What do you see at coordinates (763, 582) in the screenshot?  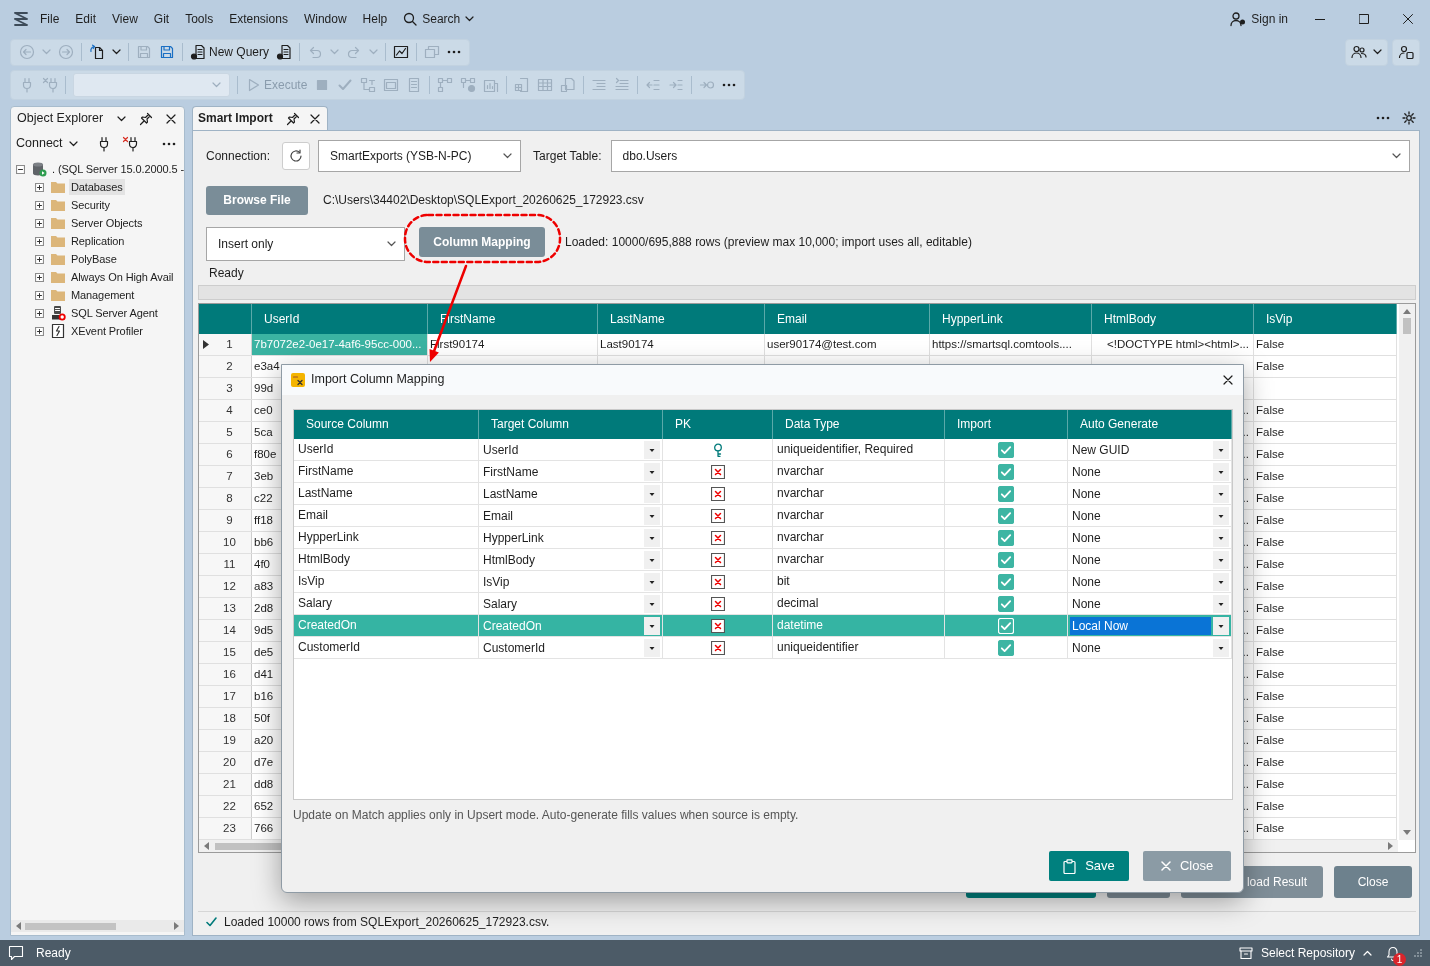 I see `table-row: IsVip IsVip bit None` at bounding box center [763, 582].